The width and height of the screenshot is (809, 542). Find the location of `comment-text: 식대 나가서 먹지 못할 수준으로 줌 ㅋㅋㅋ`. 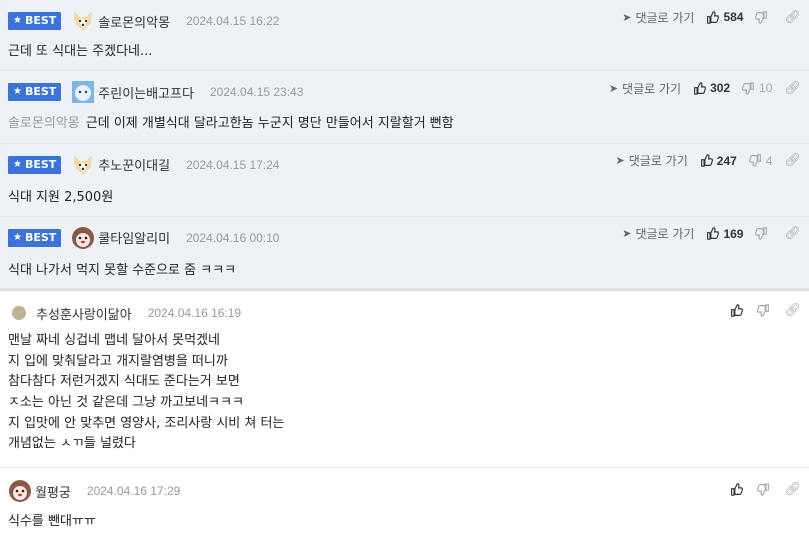

comment-text: 식대 나가서 먹지 못할 수준으로 줌 ㅋㅋㅋ is located at coordinates (122, 270).